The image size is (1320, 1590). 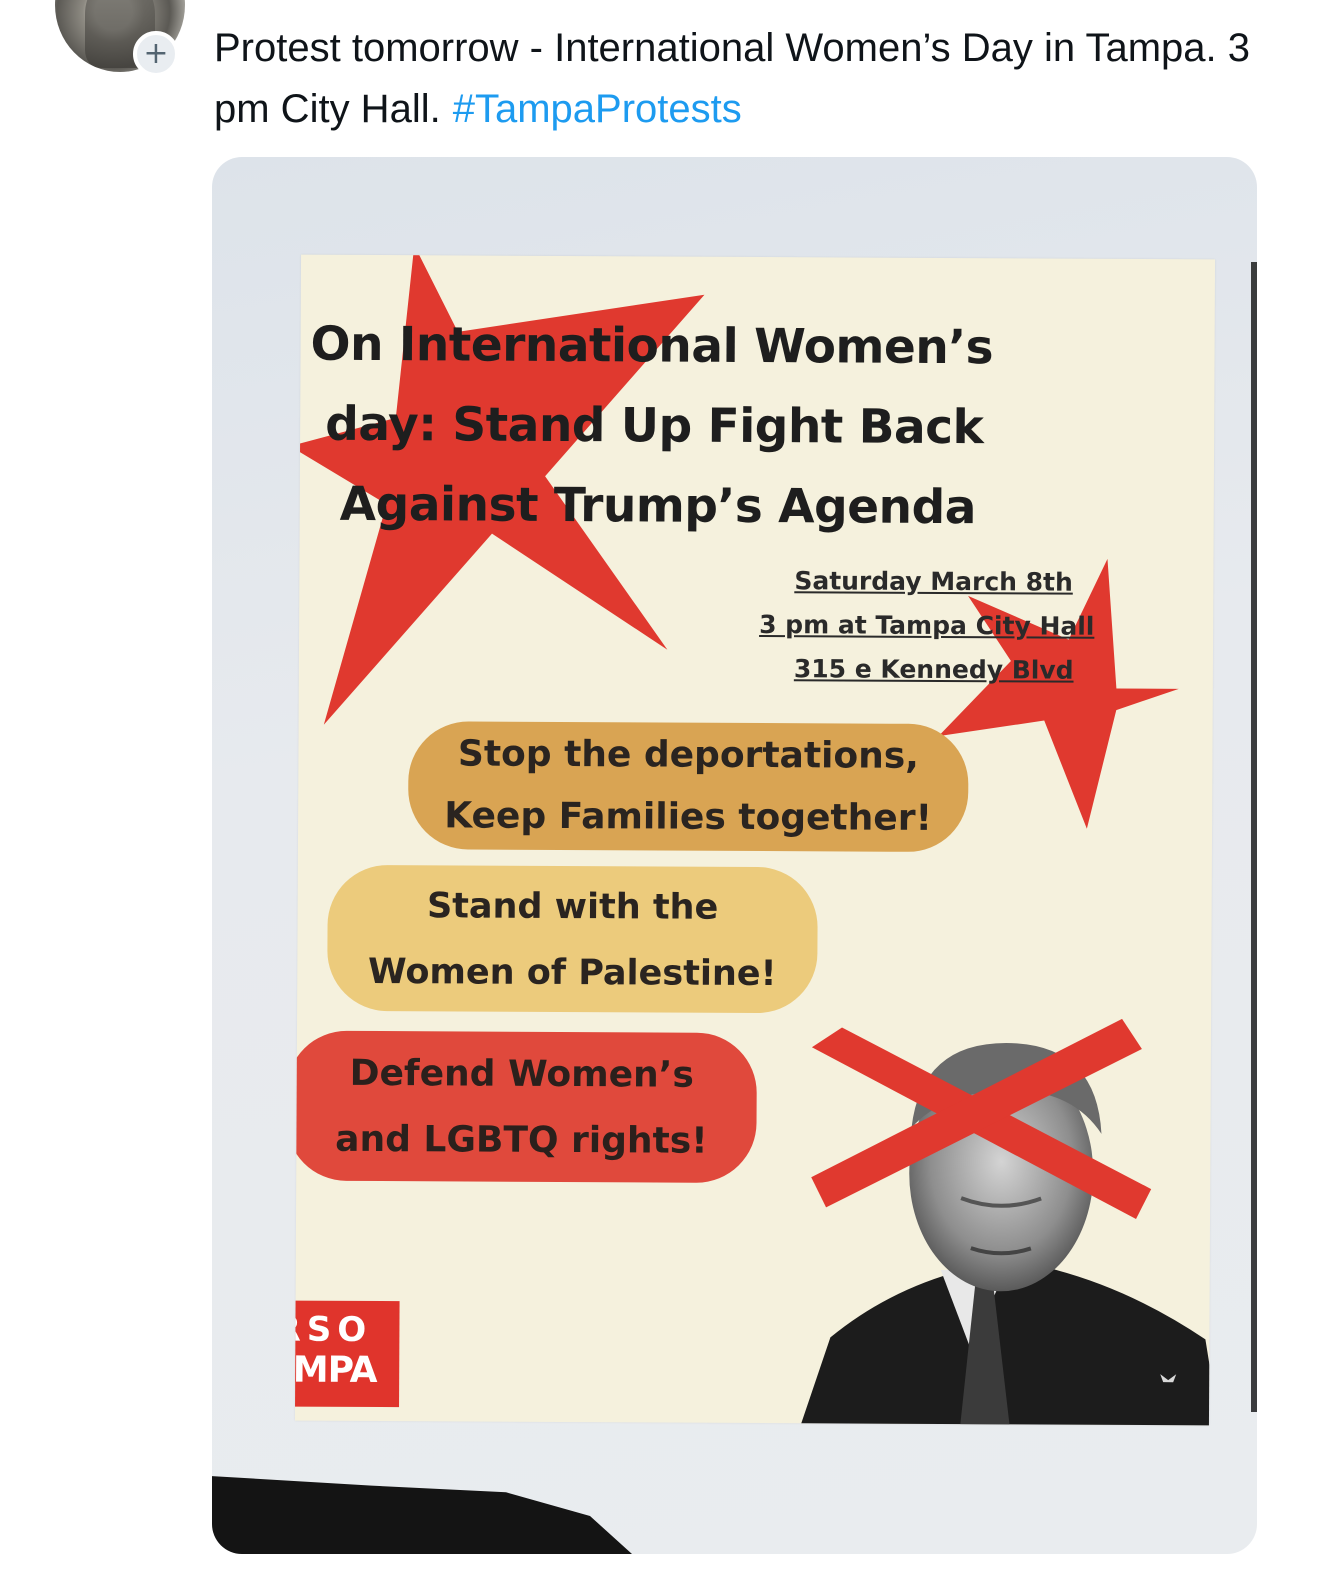 I want to click on desk-shadow, so click(x=422, y=1515).